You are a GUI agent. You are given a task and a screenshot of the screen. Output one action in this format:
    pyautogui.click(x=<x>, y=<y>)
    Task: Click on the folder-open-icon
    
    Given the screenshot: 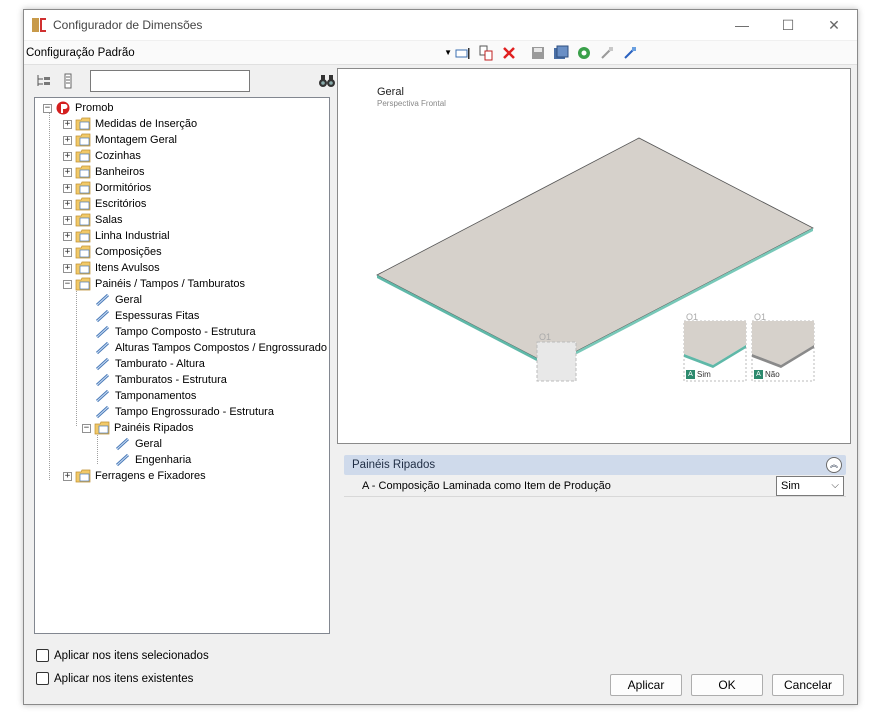 What is the action you would take?
    pyautogui.click(x=83, y=284)
    